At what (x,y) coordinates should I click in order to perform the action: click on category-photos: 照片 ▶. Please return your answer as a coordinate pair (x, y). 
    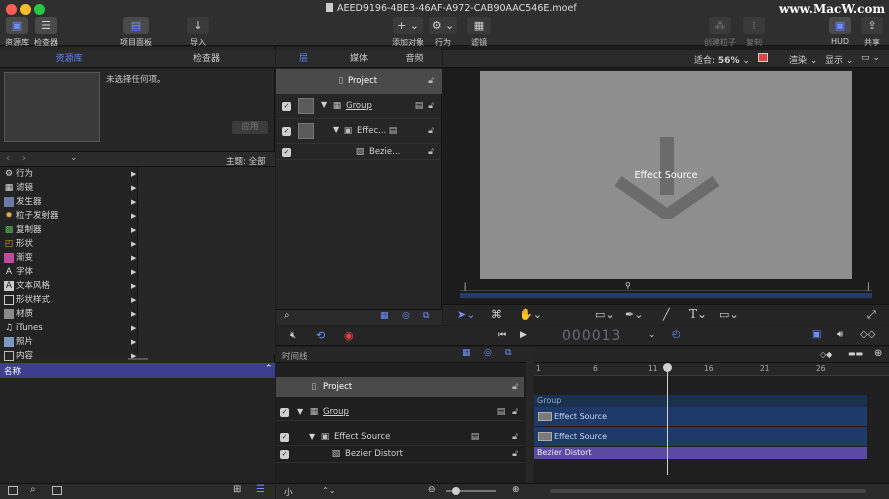
    Looking at the image, I should click on (69, 342).